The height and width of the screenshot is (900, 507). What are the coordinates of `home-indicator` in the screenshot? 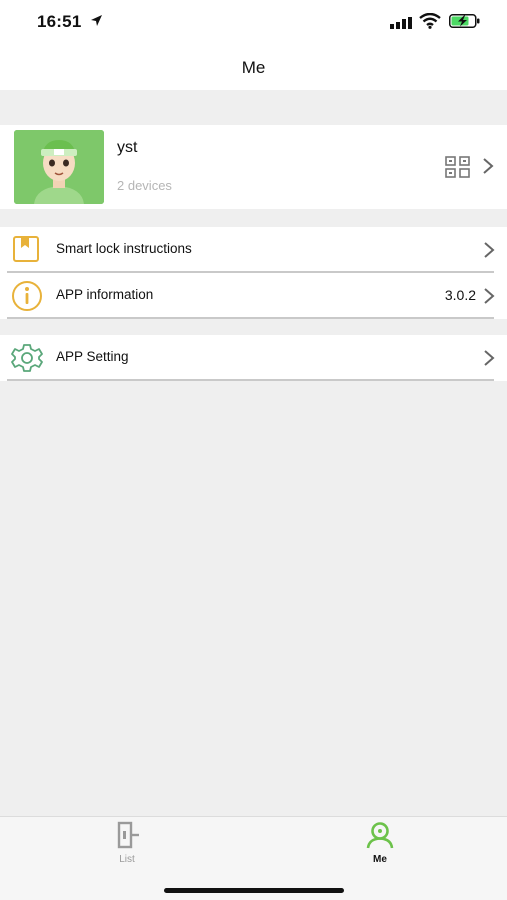 It's located at (254, 890).